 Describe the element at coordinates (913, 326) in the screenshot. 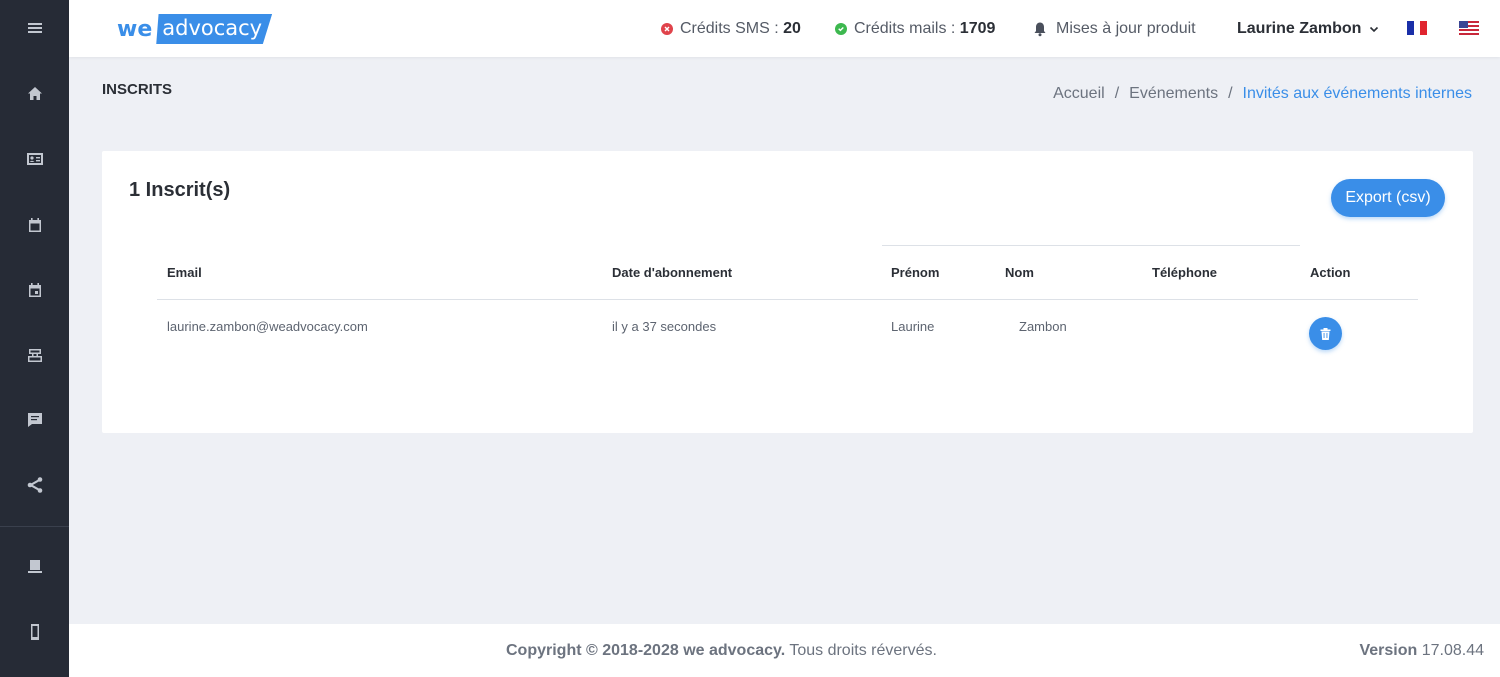

I see `cell-firstname: Laurine` at that location.